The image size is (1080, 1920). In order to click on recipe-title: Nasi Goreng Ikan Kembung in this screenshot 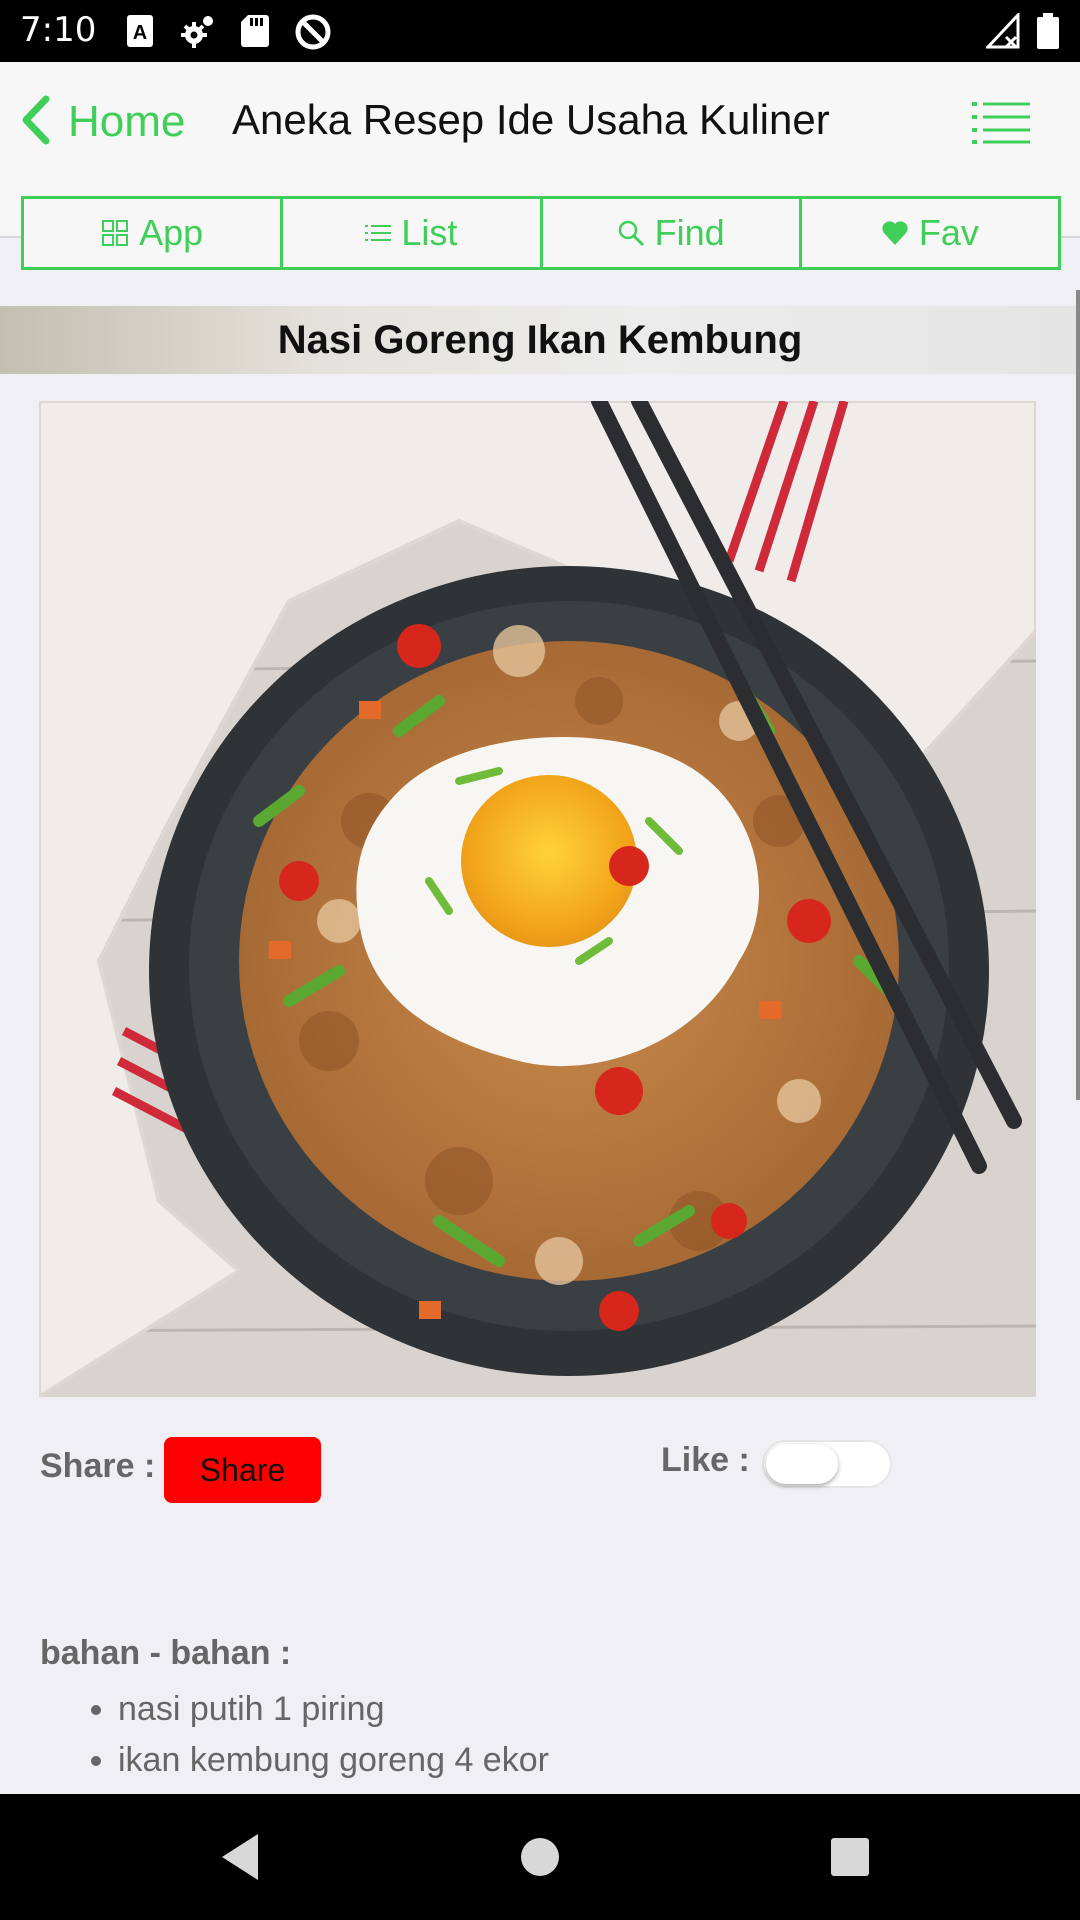, I will do `click(540, 339)`.